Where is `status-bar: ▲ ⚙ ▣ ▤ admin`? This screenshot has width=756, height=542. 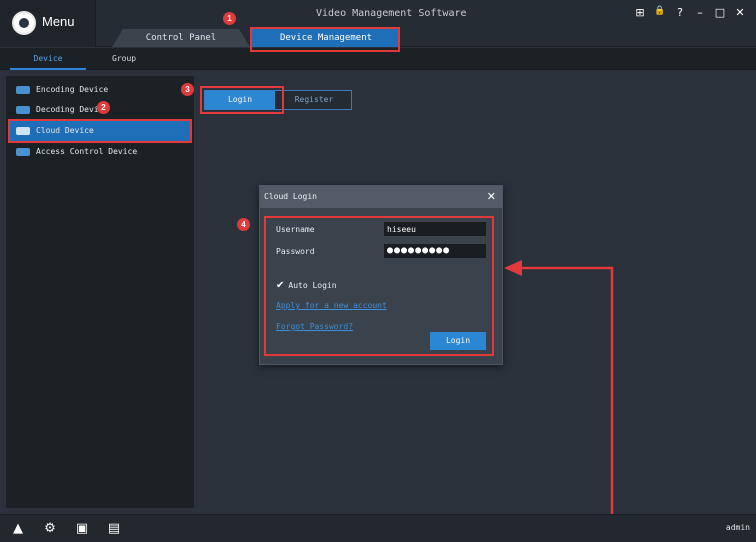 status-bar: ▲ ⚙ ▣ ▤ admin is located at coordinates (378, 528).